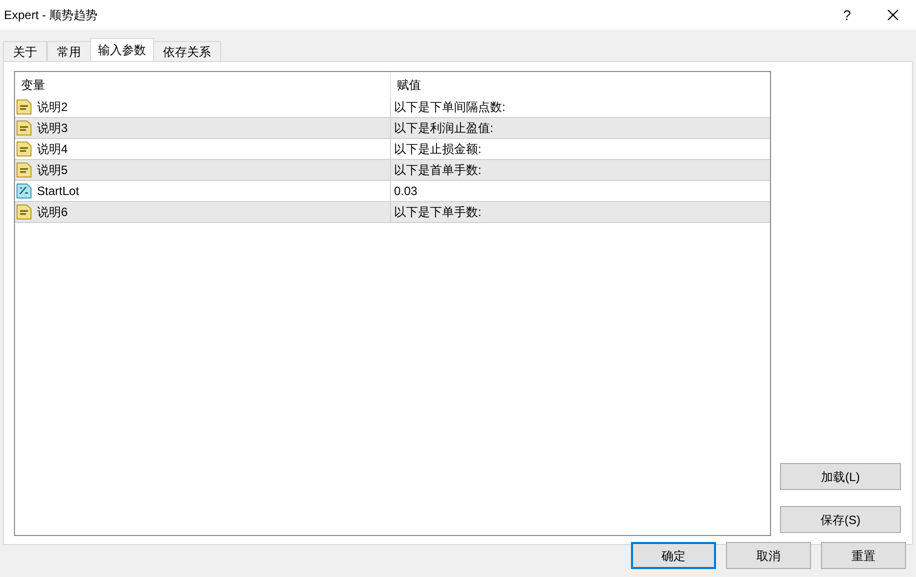 This screenshot has width=916, height=577. What do you see at coordinates (438, 212) in the screenshot?
I see `table-cell-text: 以下是下单手数:` at bounding box center [438, 212].